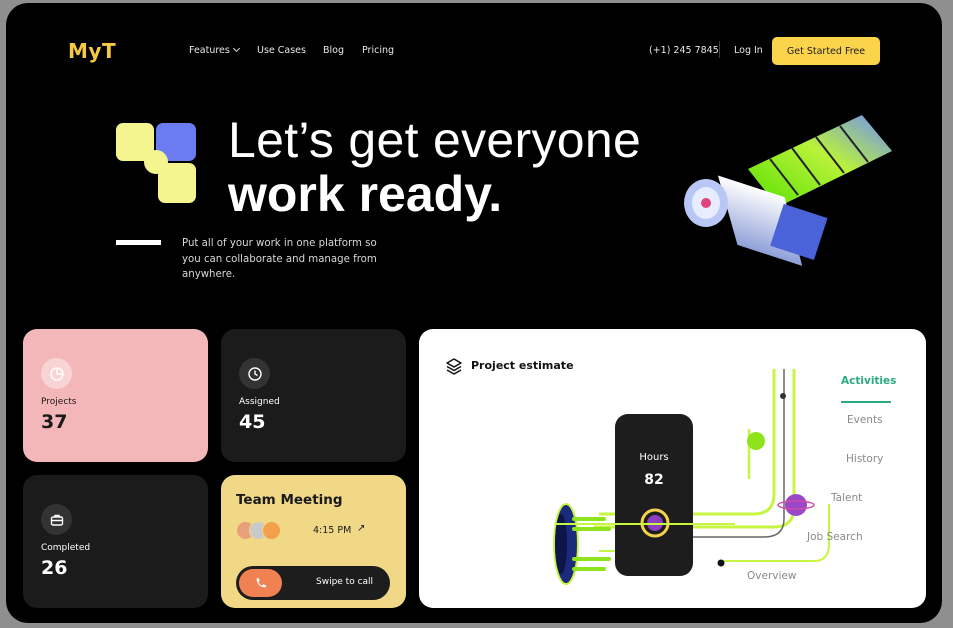  I want to click on menu-item-history: History, so click(864, 459).